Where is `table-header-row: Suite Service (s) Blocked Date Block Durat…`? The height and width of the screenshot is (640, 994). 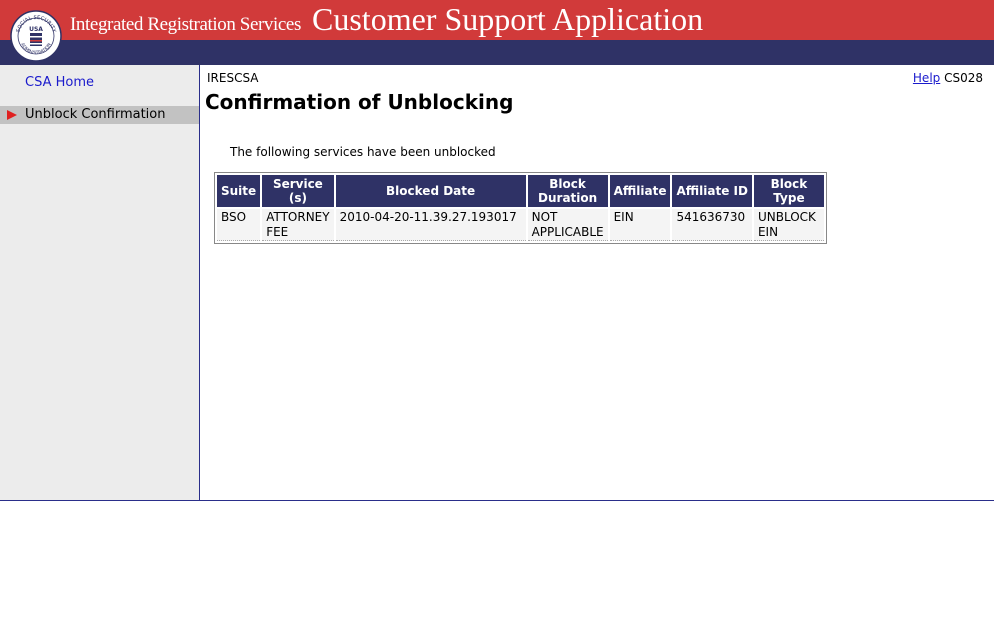
table-header-row: Suite Service (s) Blocked Date Block Durat… is located at coordinates (520, 191).